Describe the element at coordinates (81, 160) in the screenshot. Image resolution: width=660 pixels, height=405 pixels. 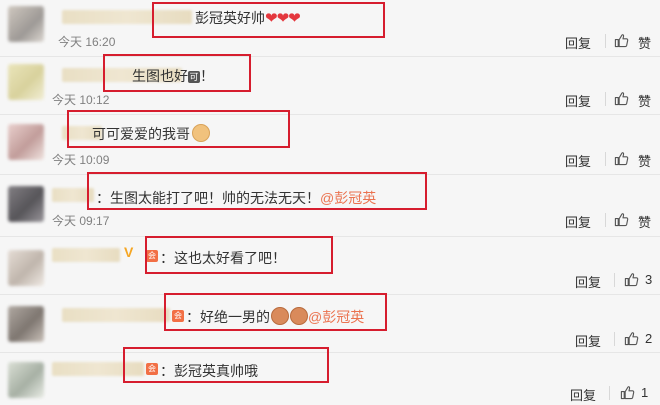
I see `timestamp: 今天 10:09` at that location.